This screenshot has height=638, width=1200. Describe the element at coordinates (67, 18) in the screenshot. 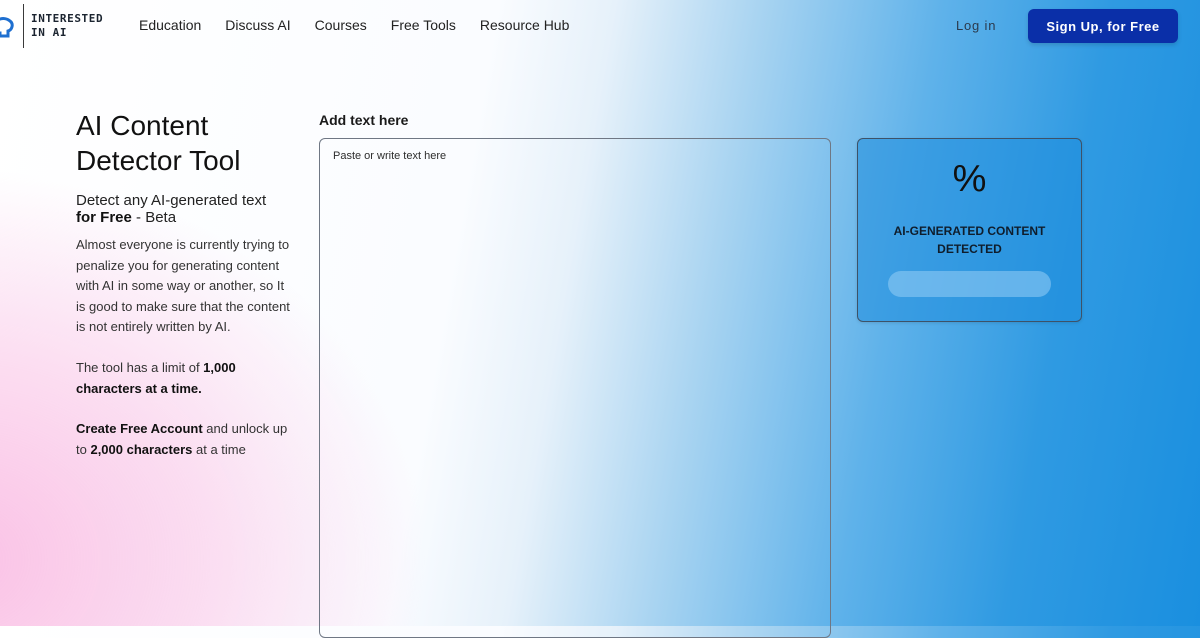

I see `logo-line-1: INTERESTED` at that location.